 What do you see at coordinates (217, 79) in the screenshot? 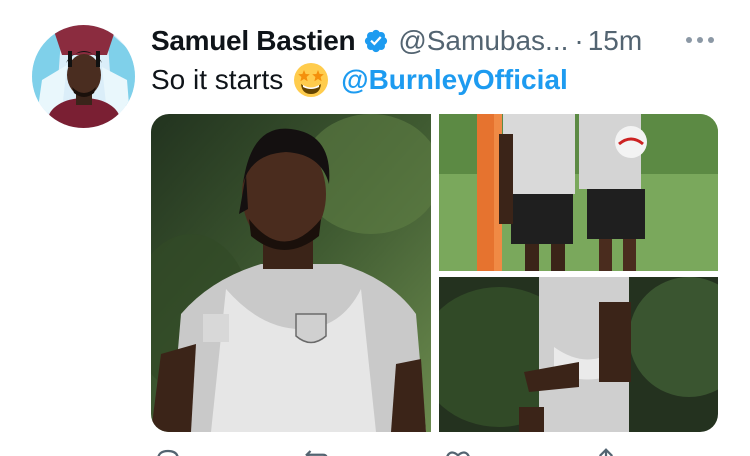
I see `tweet-body-text: So it starts` at bounding box center [217, 79].